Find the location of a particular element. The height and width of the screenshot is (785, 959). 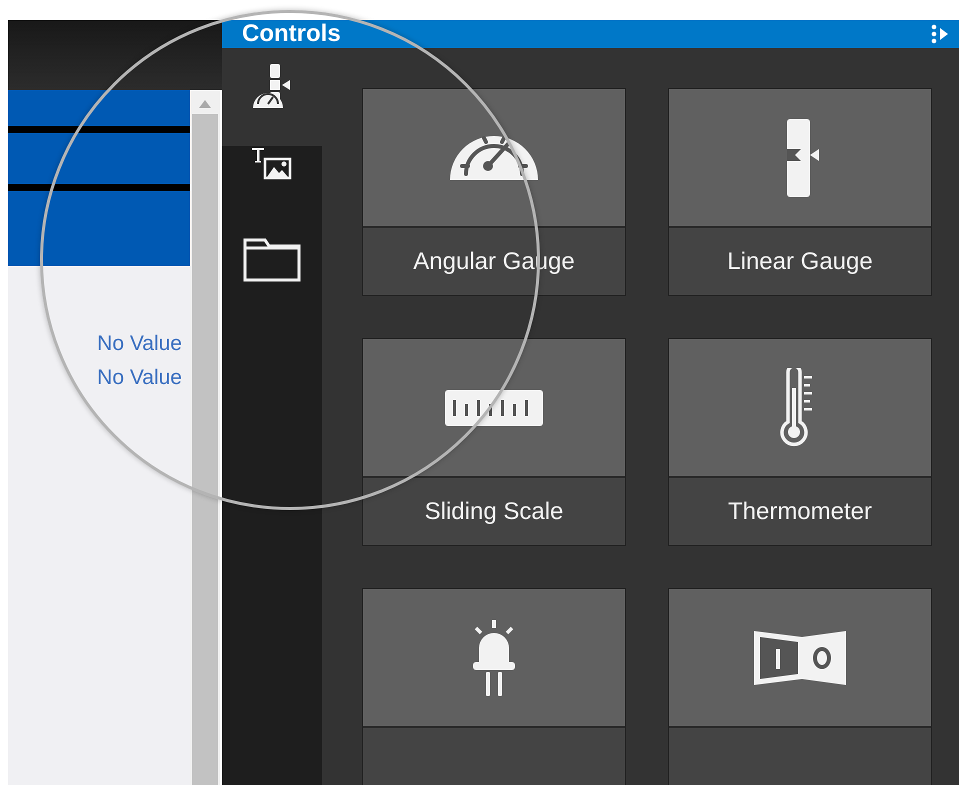

scrollbar is located at coordinates (205, 437).